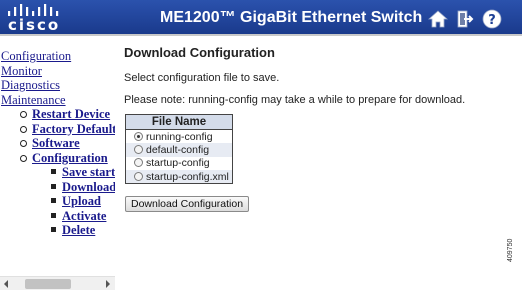 The width and height of the screenshot is (522, 291). What do you see at coordinates (57, 71) in the screenshot?
I see `sidebar-item-monitor: Monitor` at bounding box center [57, 71].